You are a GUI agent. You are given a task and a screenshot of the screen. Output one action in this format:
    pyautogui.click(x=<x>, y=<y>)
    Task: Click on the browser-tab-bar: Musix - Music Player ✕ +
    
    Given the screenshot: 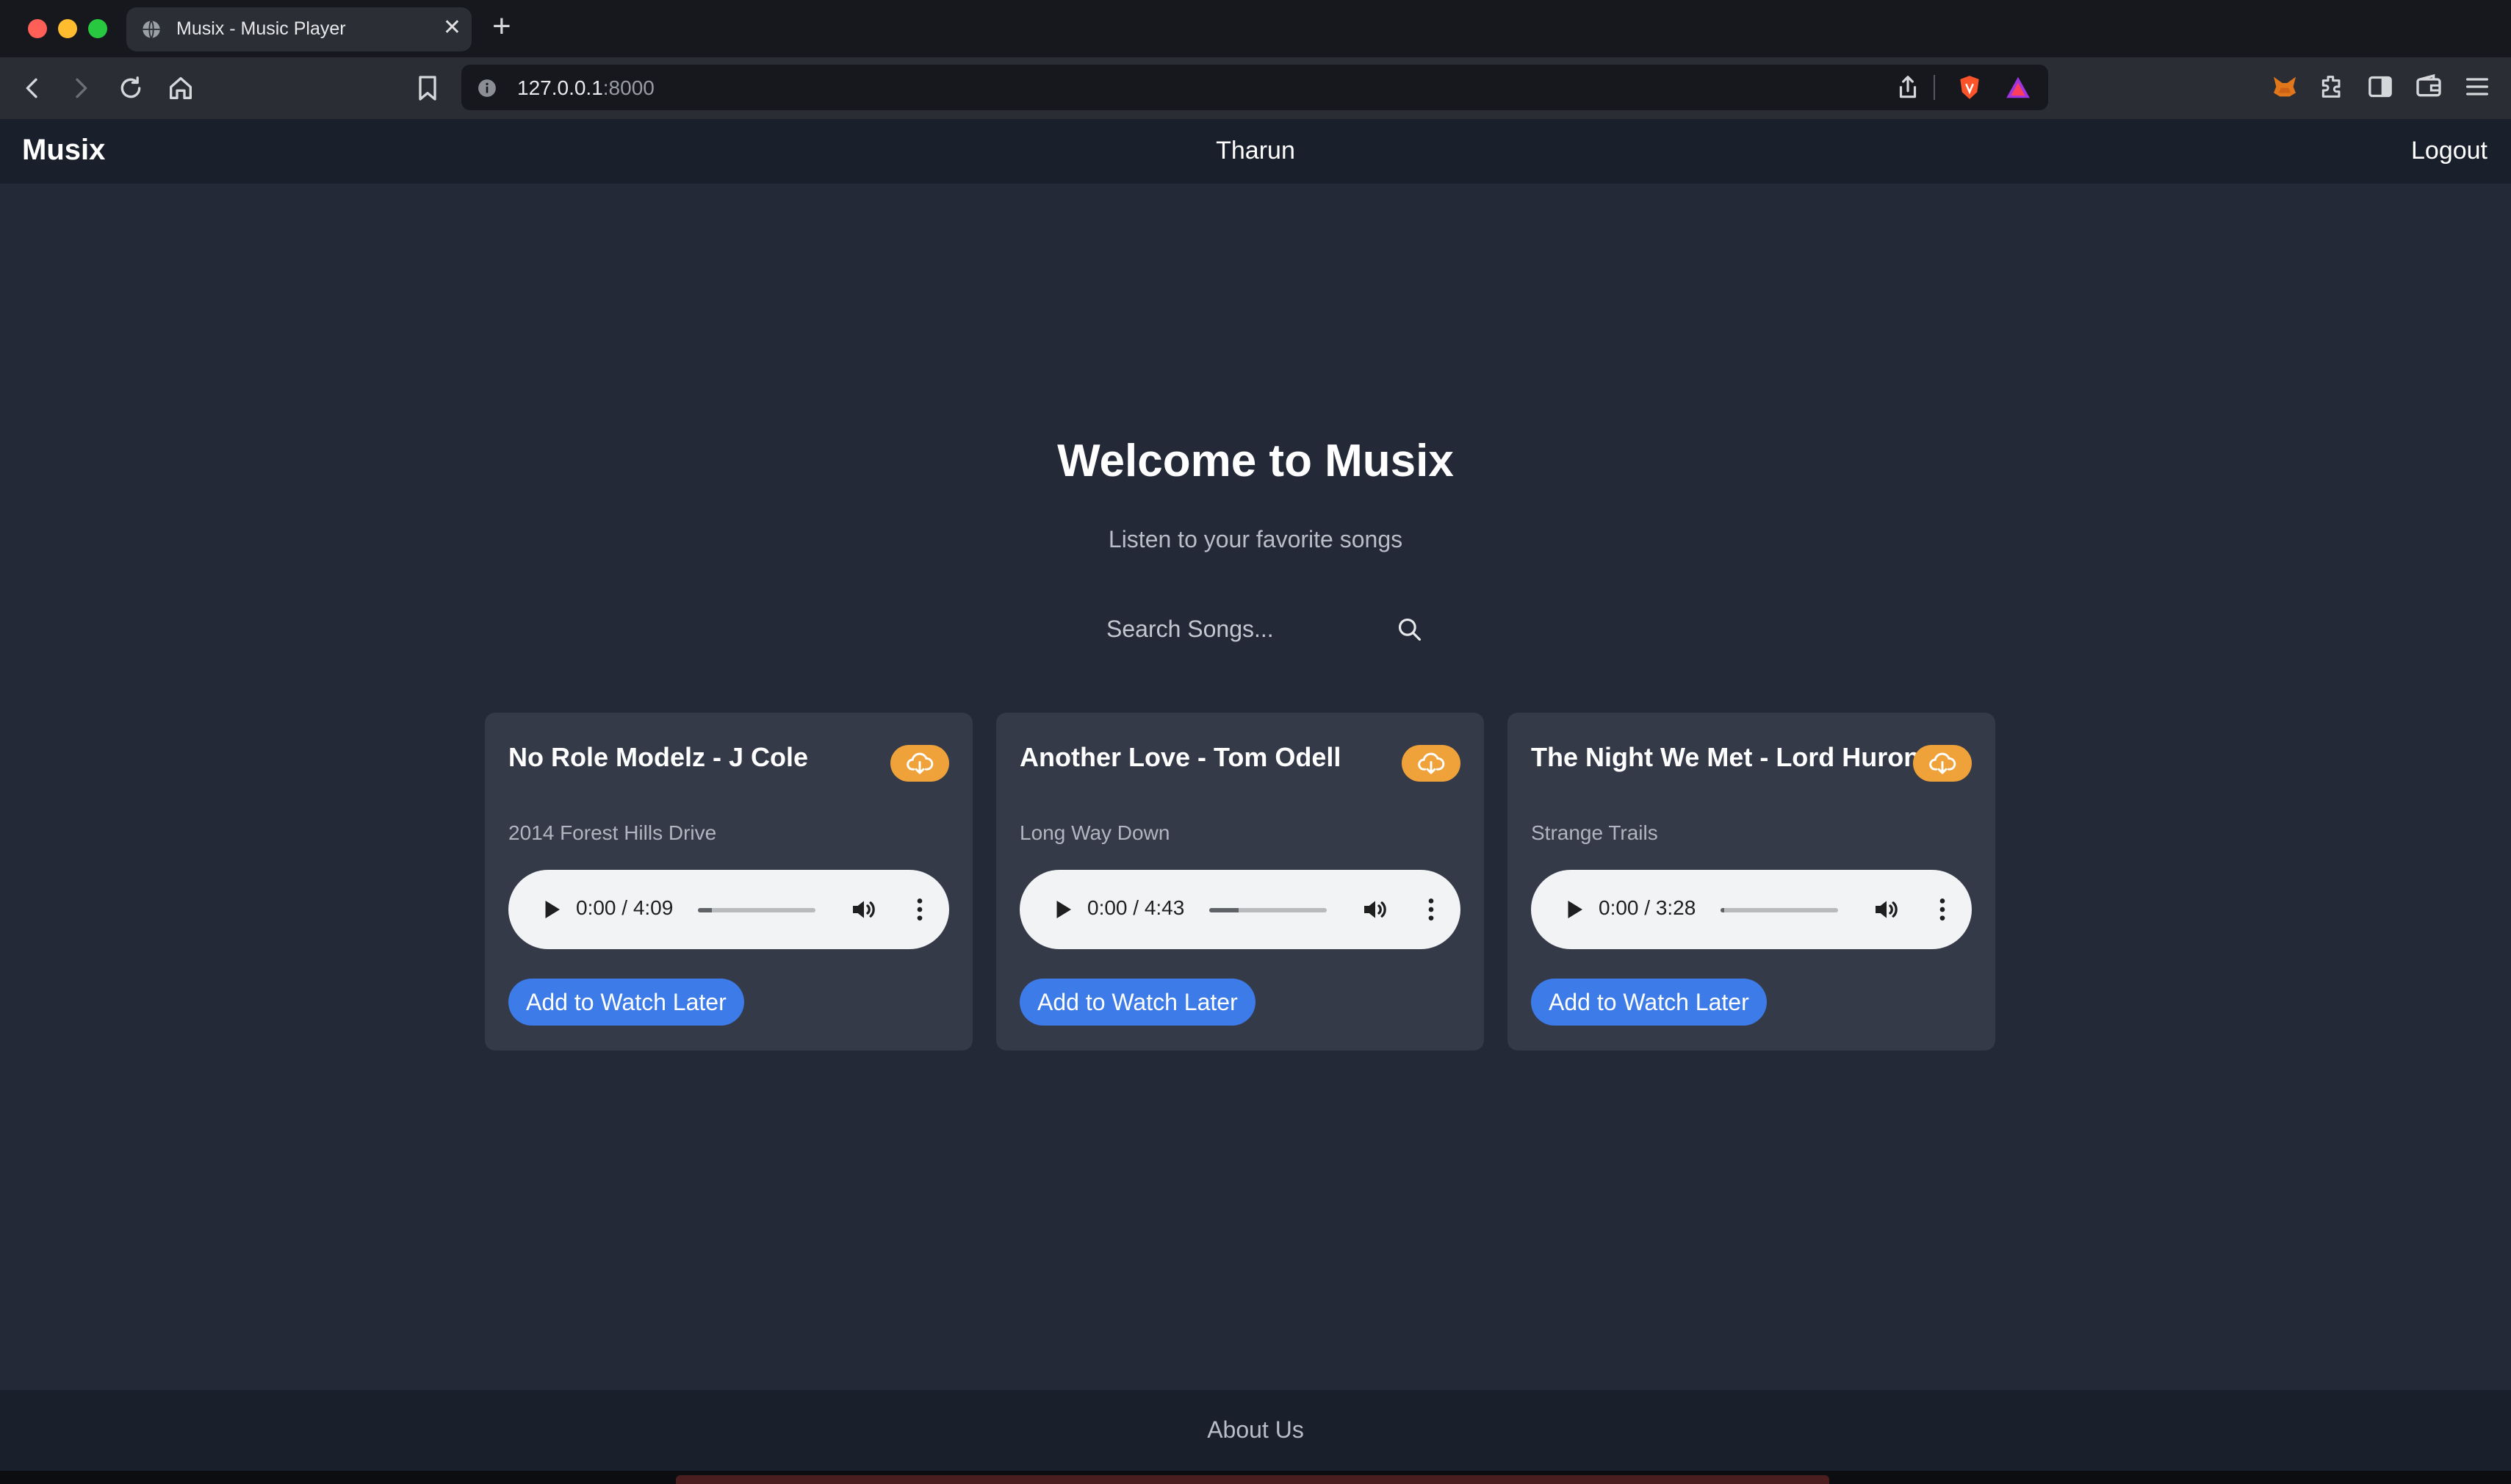 What is the action you would take?
    pyautogui.click(x=1255, y=29)
    